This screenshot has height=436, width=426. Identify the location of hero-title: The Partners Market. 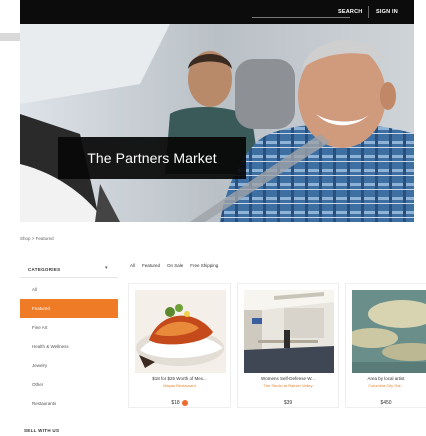
(152, 158).